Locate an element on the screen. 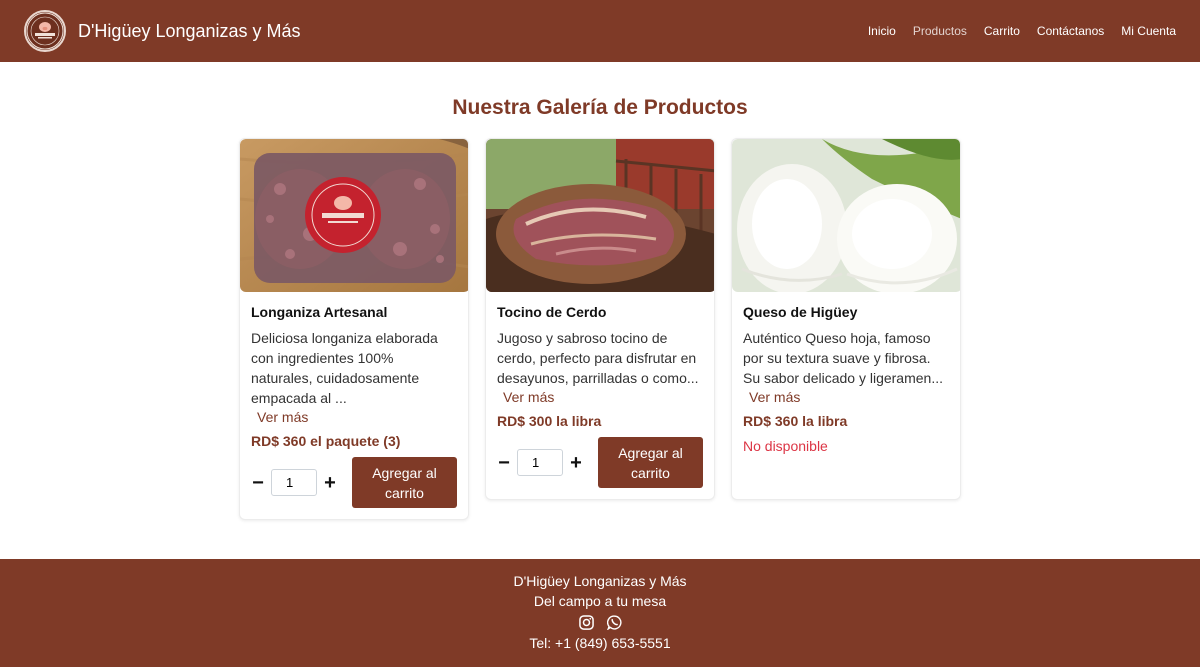  footer-business-name: D'Higüey Longanizas y Más is located at coordinates (600, 581).